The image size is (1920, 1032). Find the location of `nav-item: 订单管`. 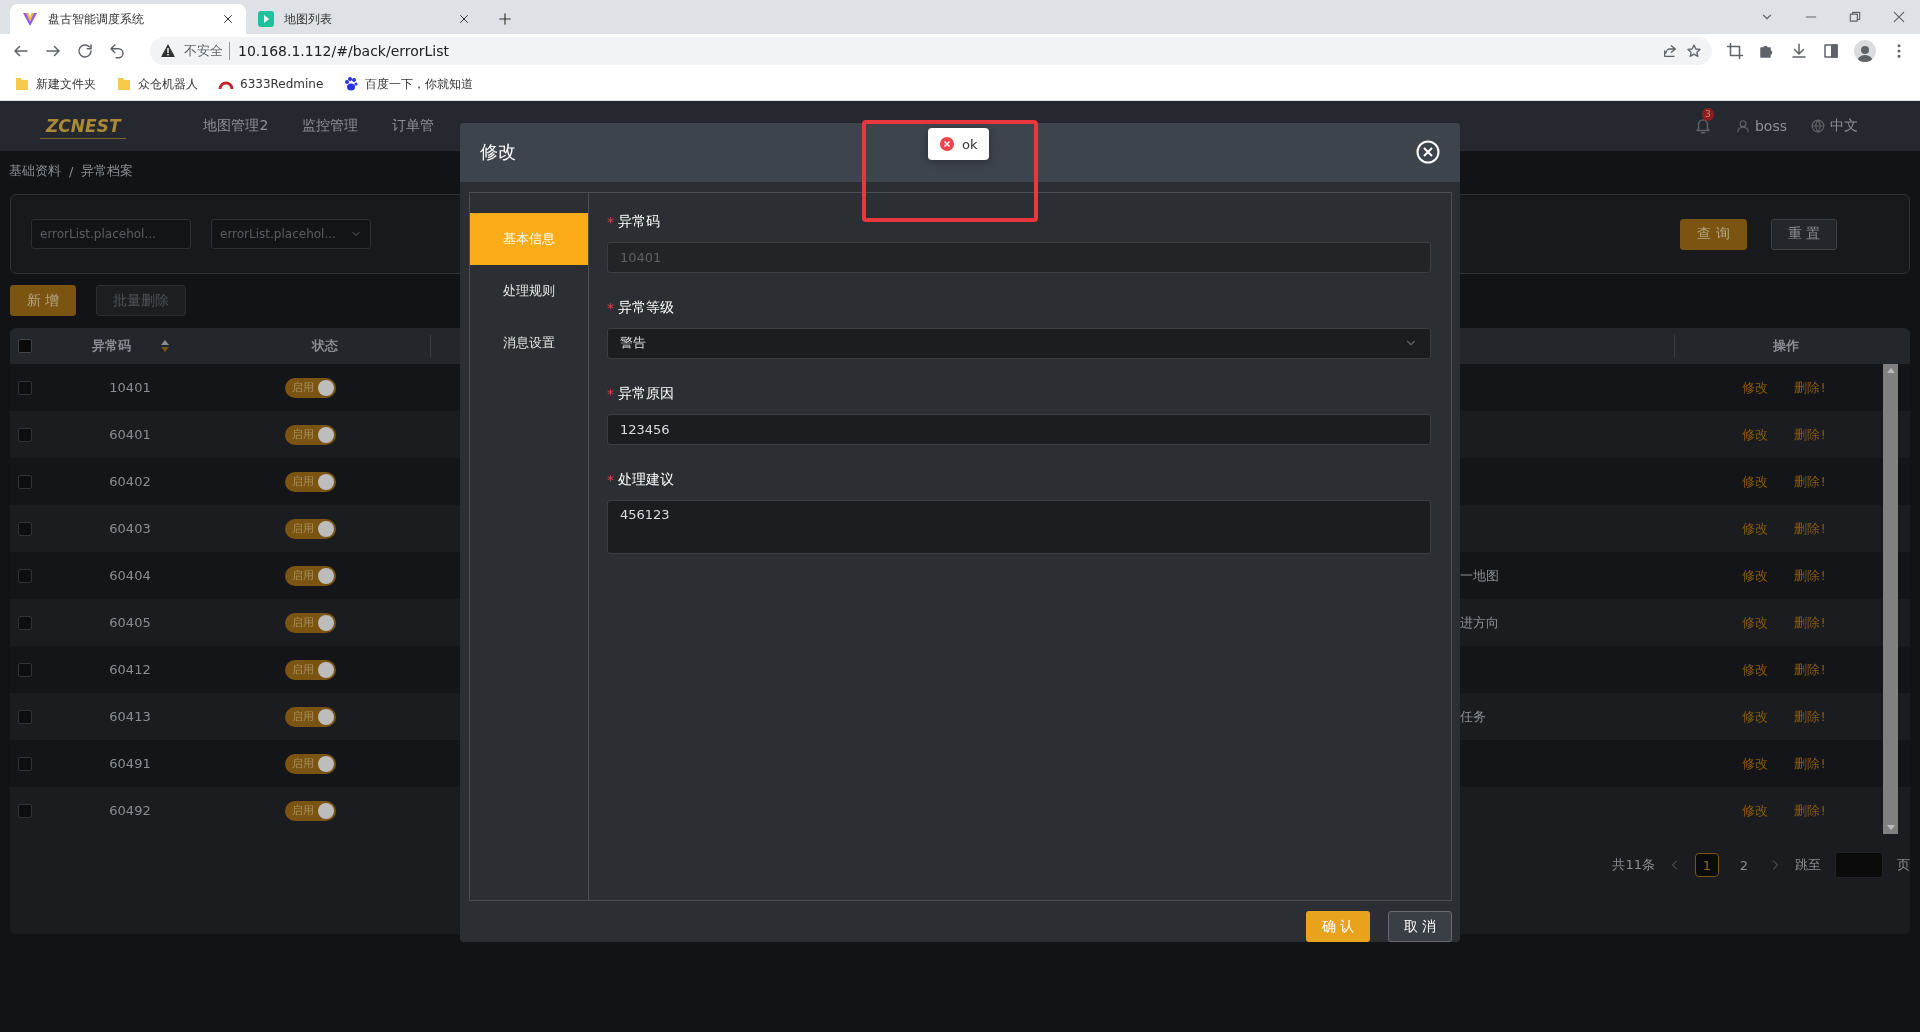

nav-item: 订单管 is located at coordinates (413, 126).